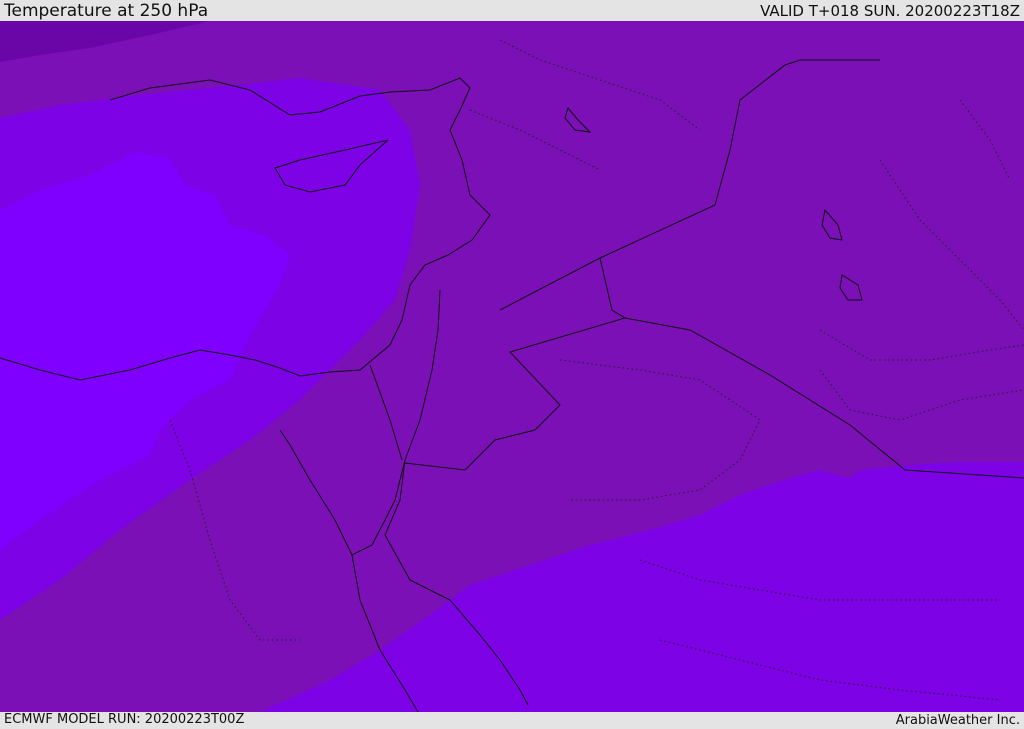  What do you see at coordinates (106, 11) in the screenshot?
I see `map-title: Temperature at 250 hPa` at bounding box center [106, 11].